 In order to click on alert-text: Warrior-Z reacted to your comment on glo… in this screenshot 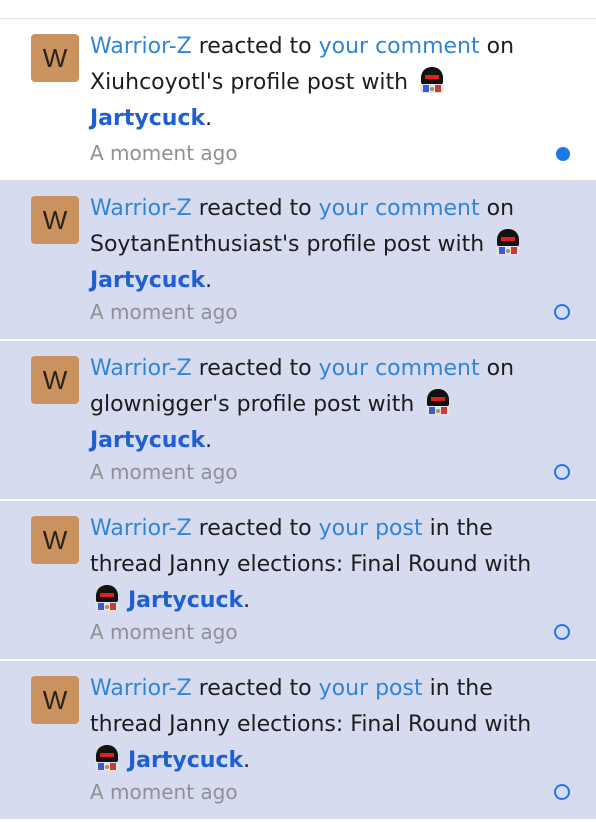, I will do `click(330, 405)`.